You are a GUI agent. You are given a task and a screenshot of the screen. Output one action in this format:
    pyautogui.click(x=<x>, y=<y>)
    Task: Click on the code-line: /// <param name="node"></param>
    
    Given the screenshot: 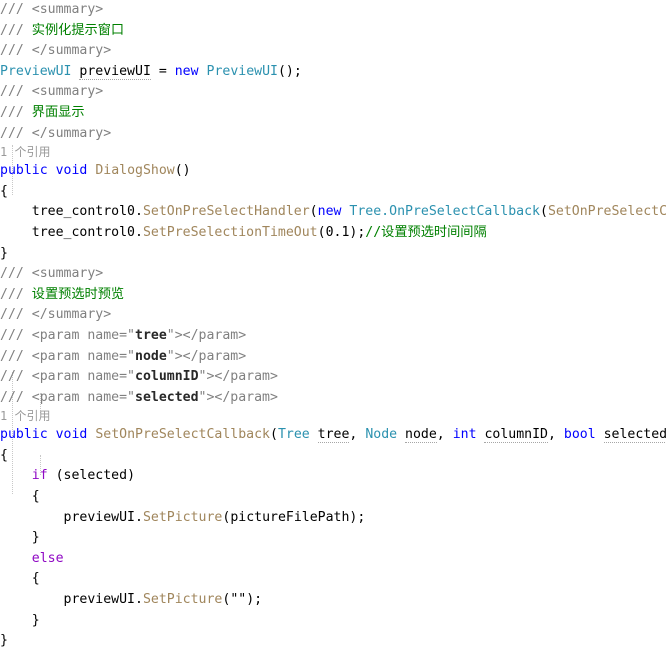 What is the action you would take?
    pyautogui.click(x=333, y=357)
    